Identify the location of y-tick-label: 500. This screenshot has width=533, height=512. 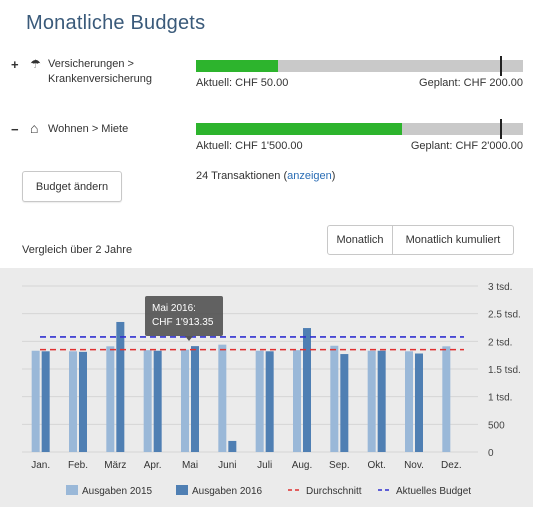
(496, 425).